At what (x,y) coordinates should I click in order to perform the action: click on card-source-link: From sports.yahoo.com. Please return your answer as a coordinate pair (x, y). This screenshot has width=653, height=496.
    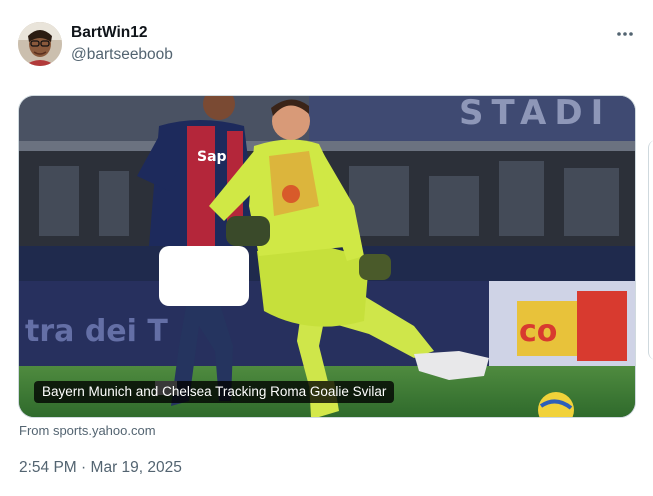
    Looking at the image, I should click on (87, 430).